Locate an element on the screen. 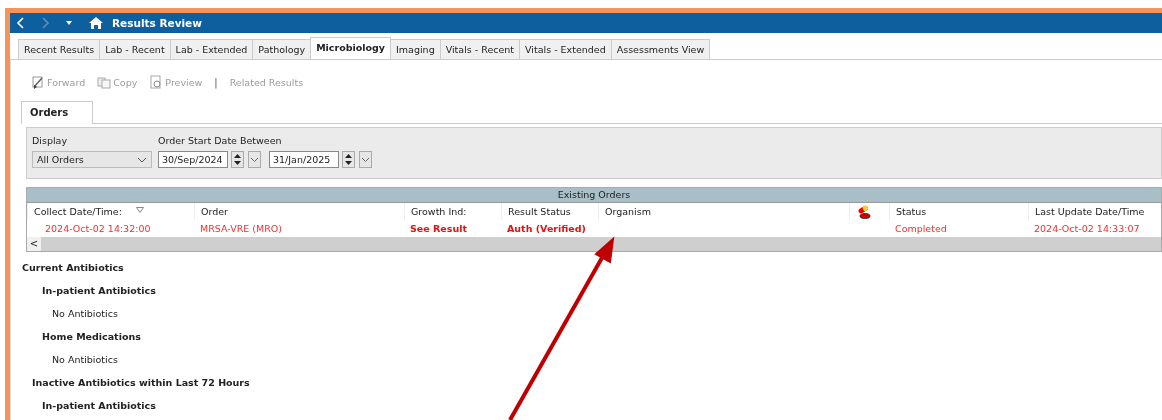  copy-icon is located at coordinates (104, 82).